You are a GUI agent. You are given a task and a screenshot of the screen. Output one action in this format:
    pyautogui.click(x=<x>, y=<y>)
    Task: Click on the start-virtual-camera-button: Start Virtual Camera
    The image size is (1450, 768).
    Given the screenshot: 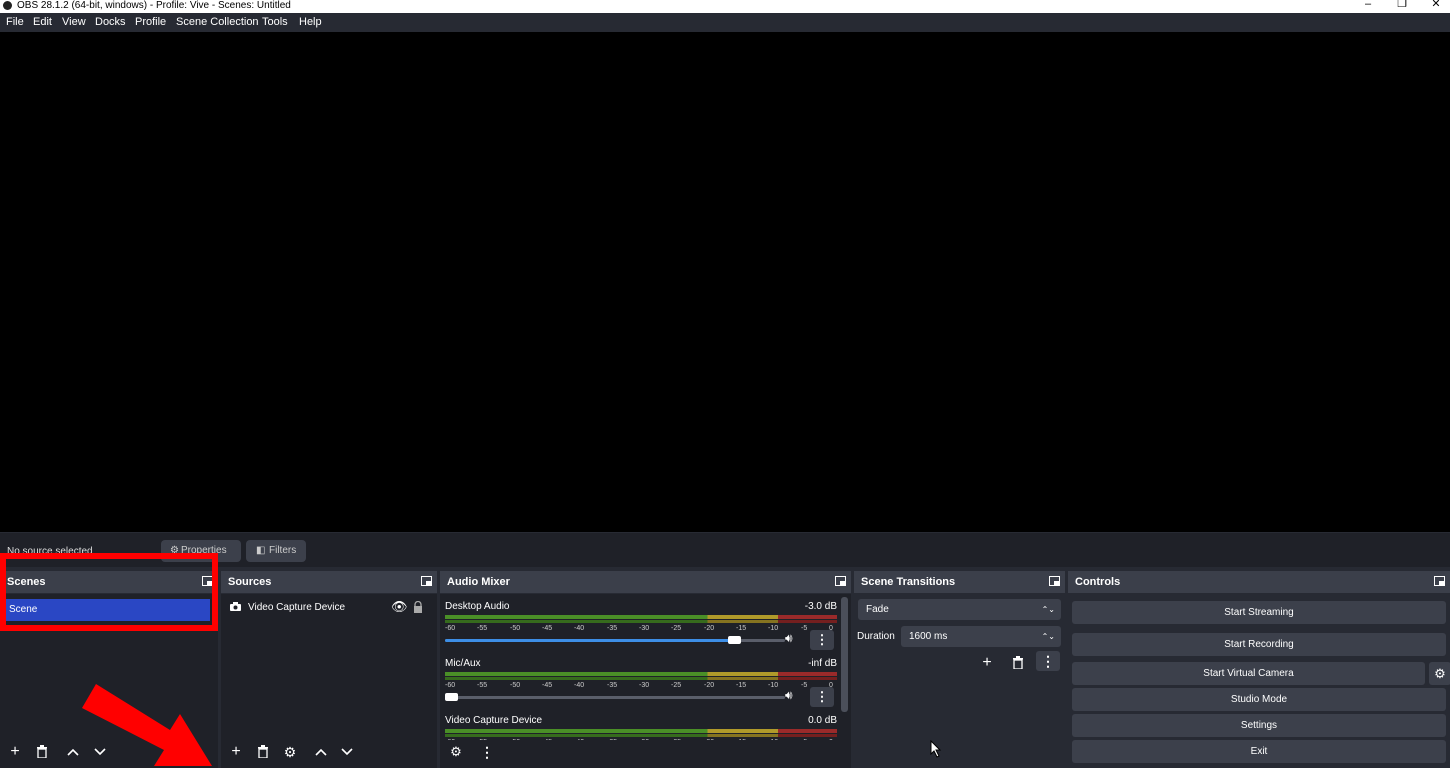 What is the action you would take?
    pyautogui.click(x=1248, y=673)
    